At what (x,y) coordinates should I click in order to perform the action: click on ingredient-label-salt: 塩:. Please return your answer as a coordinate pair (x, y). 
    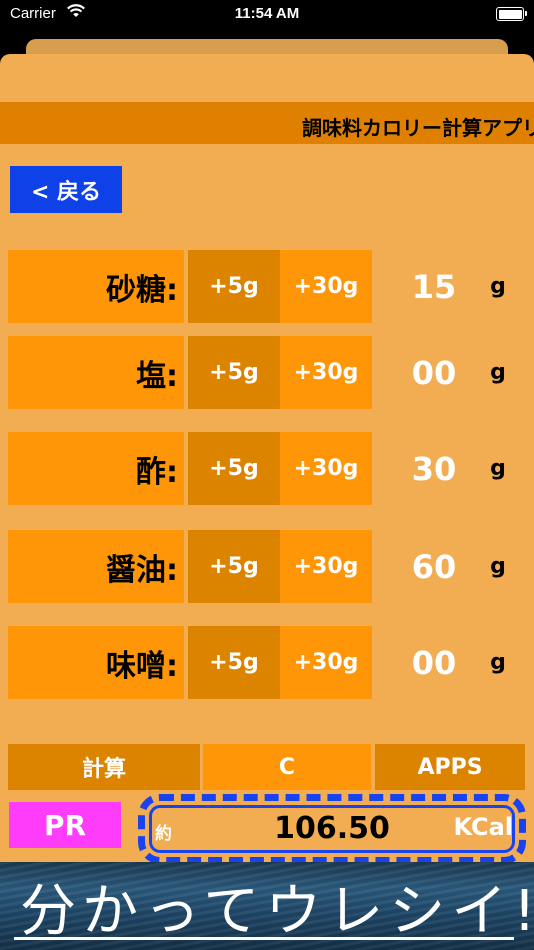
    Looking at the image, I should click on (96, 372).